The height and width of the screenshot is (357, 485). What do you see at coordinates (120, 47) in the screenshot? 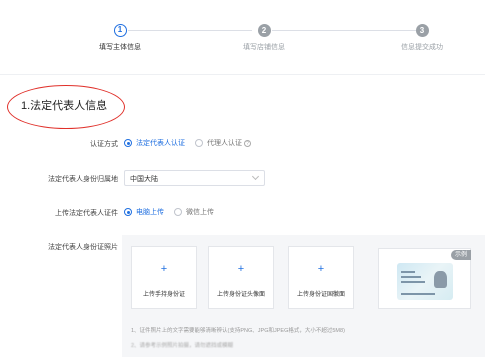
I see `step-1-label: 填写主体信息` at bounding box center [120, 47].